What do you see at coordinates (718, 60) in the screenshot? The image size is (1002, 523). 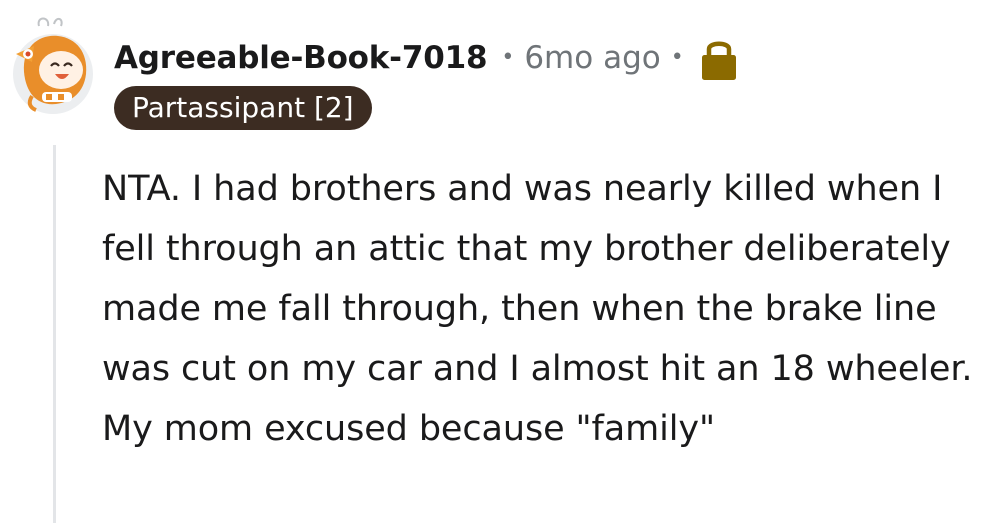 I see `lock-icon` at bounding box center [718, 60].